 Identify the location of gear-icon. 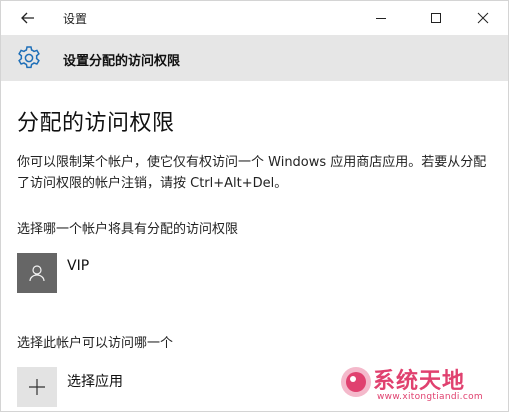
(29, 57).